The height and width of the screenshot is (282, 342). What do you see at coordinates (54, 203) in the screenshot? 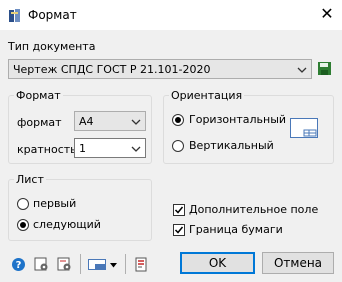
I see `sheet-first-label: первый` at bounding box center [54, 203].